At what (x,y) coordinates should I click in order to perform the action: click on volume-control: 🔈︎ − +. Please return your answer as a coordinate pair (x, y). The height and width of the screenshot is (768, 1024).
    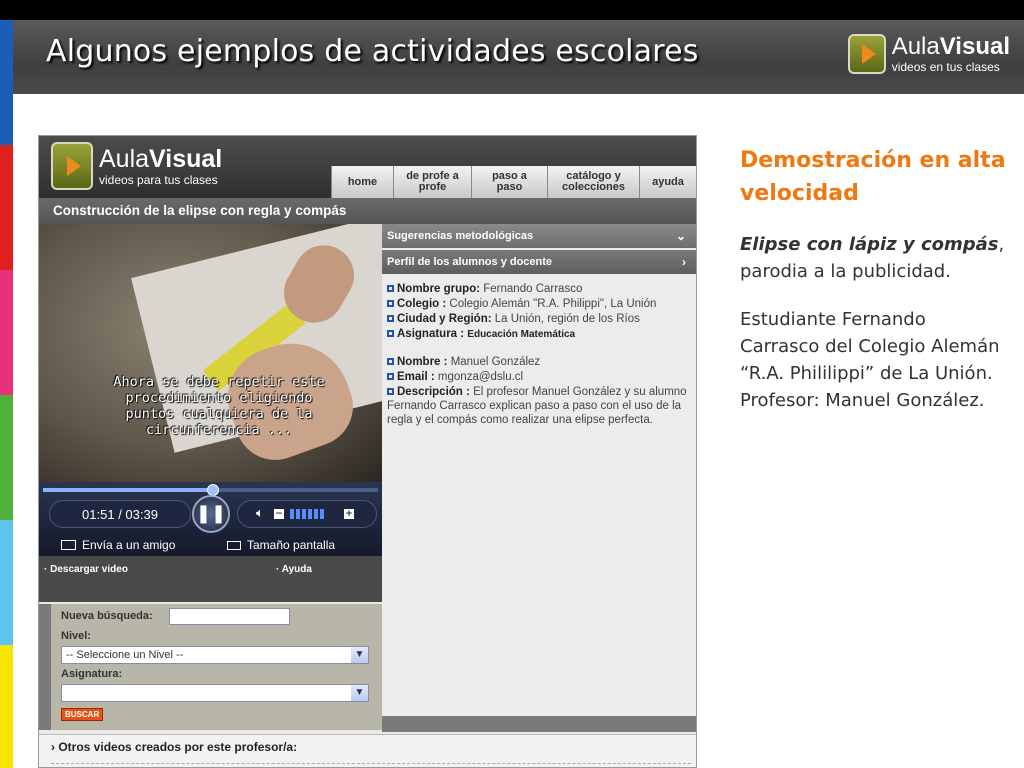
    Looking at the image, I should click on (307, 514).